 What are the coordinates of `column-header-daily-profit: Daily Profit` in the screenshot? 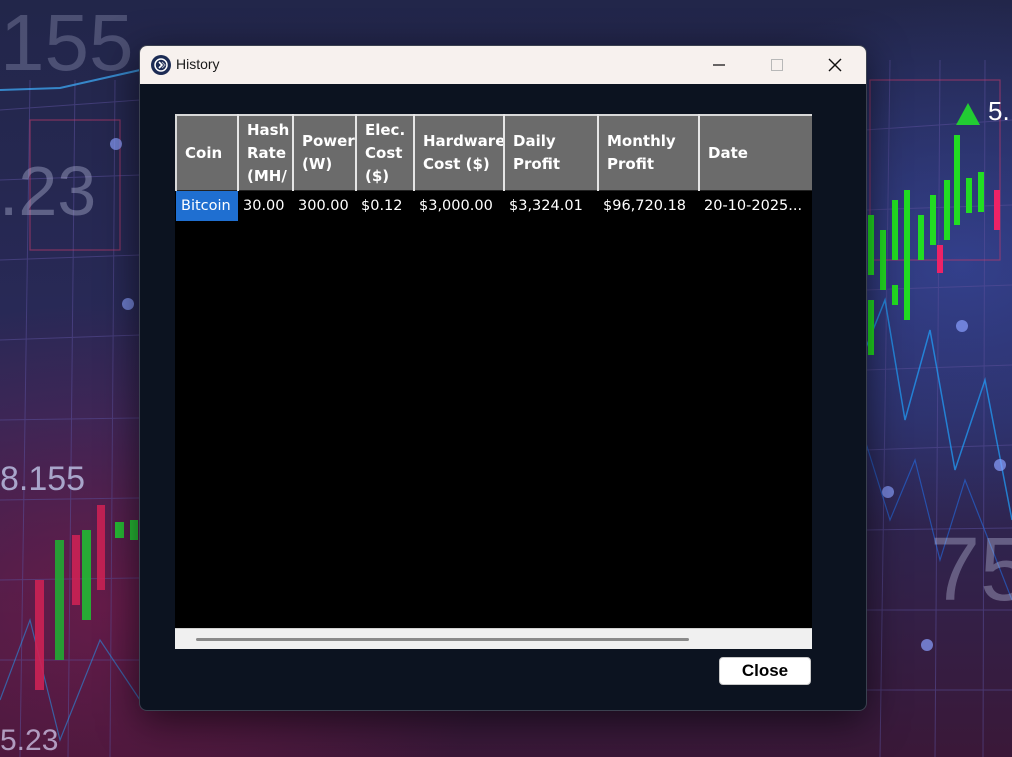 It's located at (551, 152).